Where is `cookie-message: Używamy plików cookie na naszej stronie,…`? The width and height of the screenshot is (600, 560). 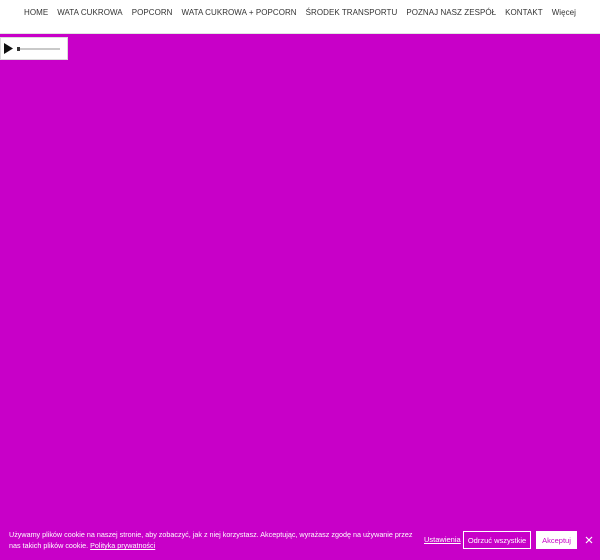
cookie-message: Używamy plików cookie na naszej stronie,… is located at coordinates (211, 540).